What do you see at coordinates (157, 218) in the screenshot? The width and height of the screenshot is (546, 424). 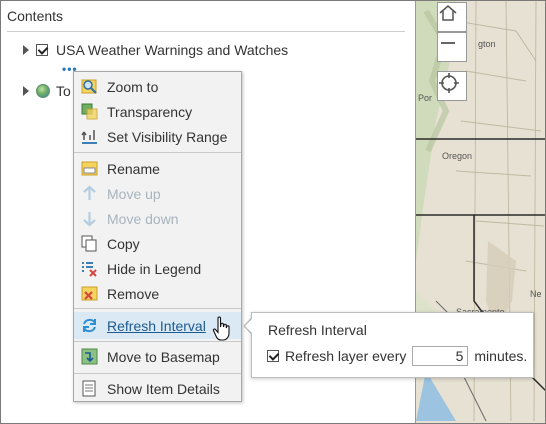 I see `menu-item-move-down: Move down` at bounding box center [157, 218].